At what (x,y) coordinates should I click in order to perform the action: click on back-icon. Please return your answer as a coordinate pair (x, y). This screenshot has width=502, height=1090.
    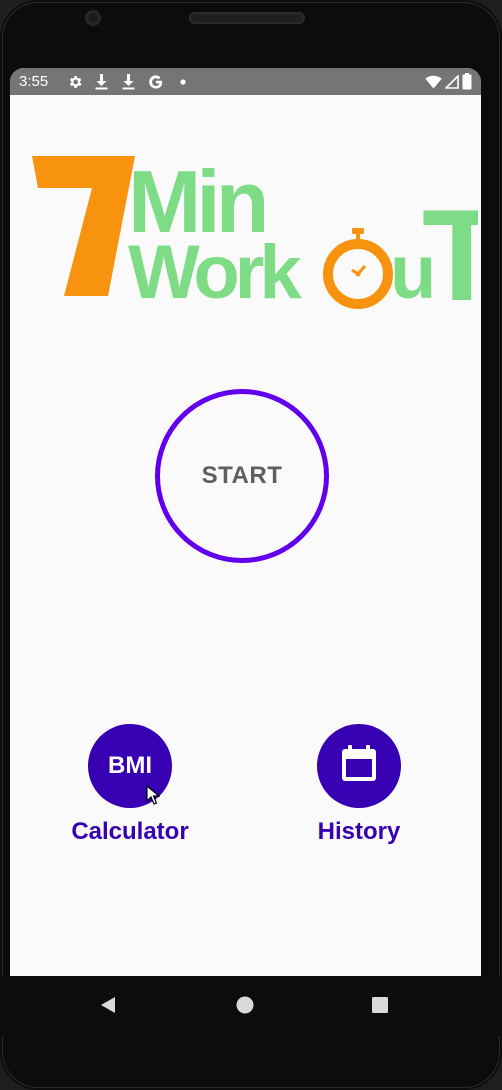
    Looking at the image, I should click on (108, 1005).